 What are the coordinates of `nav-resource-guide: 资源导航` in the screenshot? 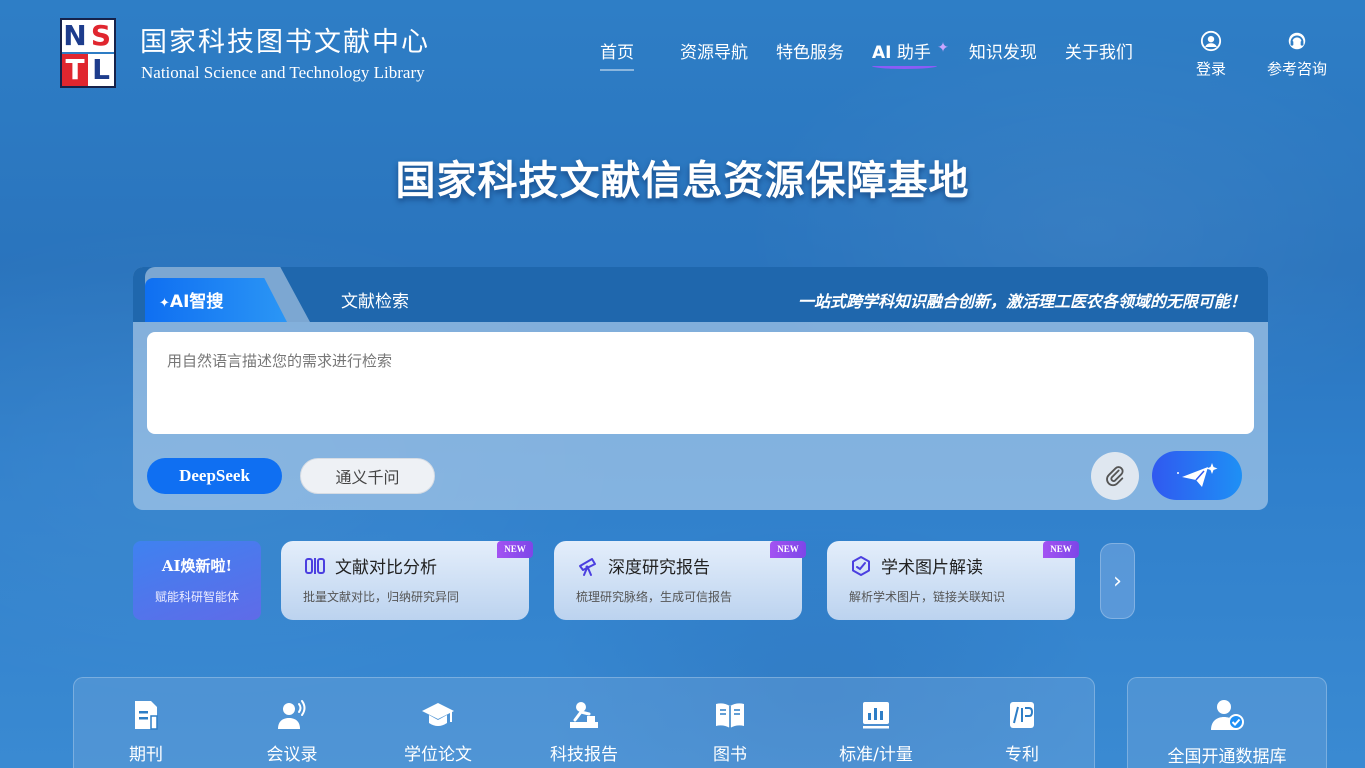 It's located at (714, 50).